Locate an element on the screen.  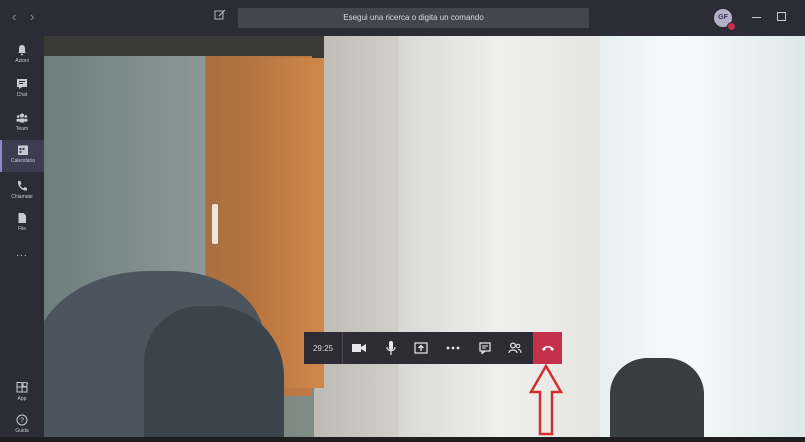
rail-item-help: ? Guida is located at coordinates (22, 426).